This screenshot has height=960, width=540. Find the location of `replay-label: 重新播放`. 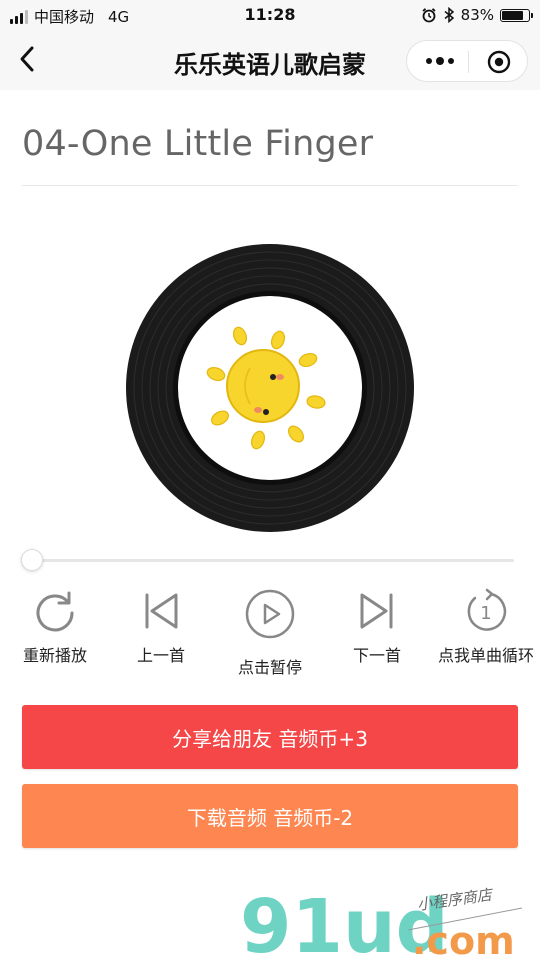

replay-label: 重新播放 is located at coordinates (54, 655).